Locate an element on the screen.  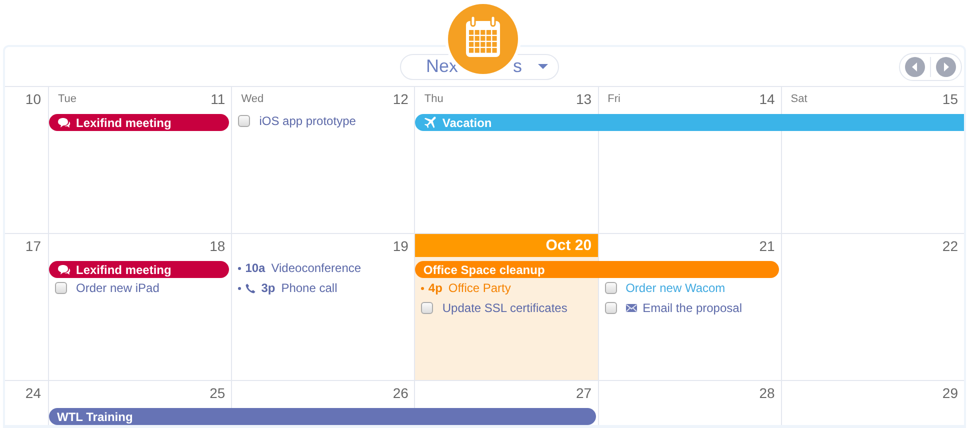
event-item: iOS app prototype is located at coordinates (326, 121).